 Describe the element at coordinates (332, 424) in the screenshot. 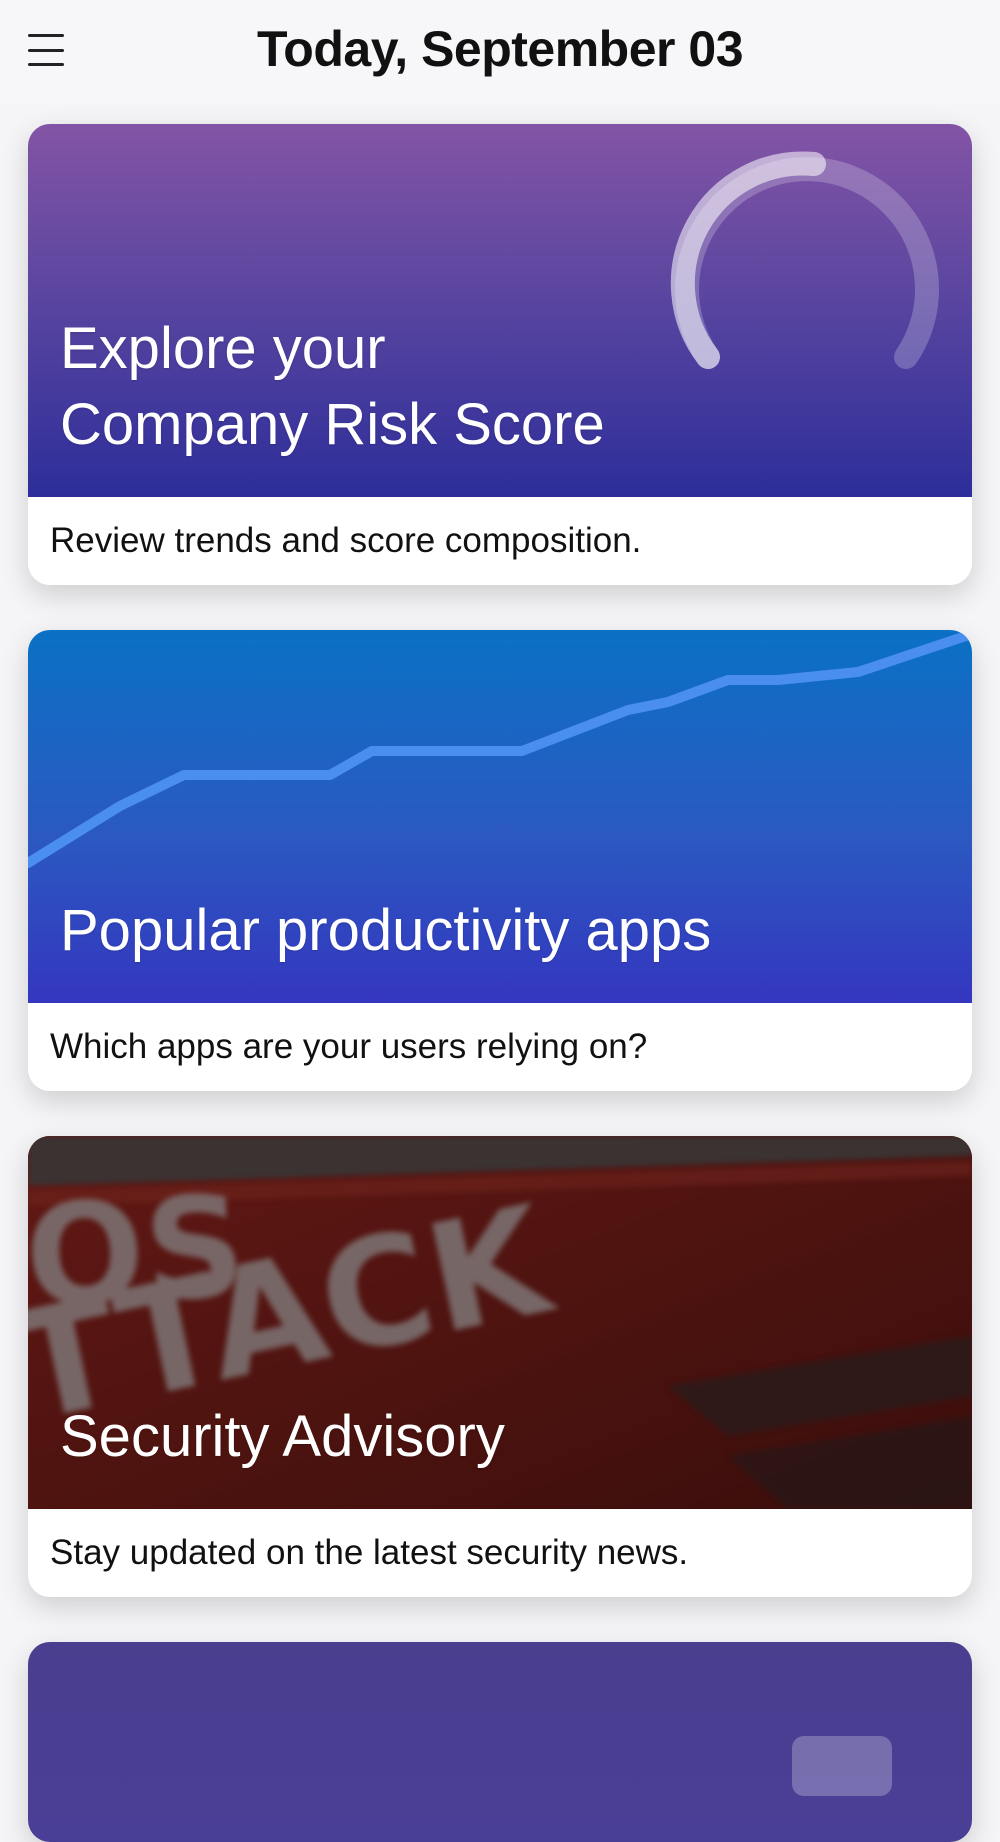

I see `risk-score-title-line-2: Company Risk Score` at that location.